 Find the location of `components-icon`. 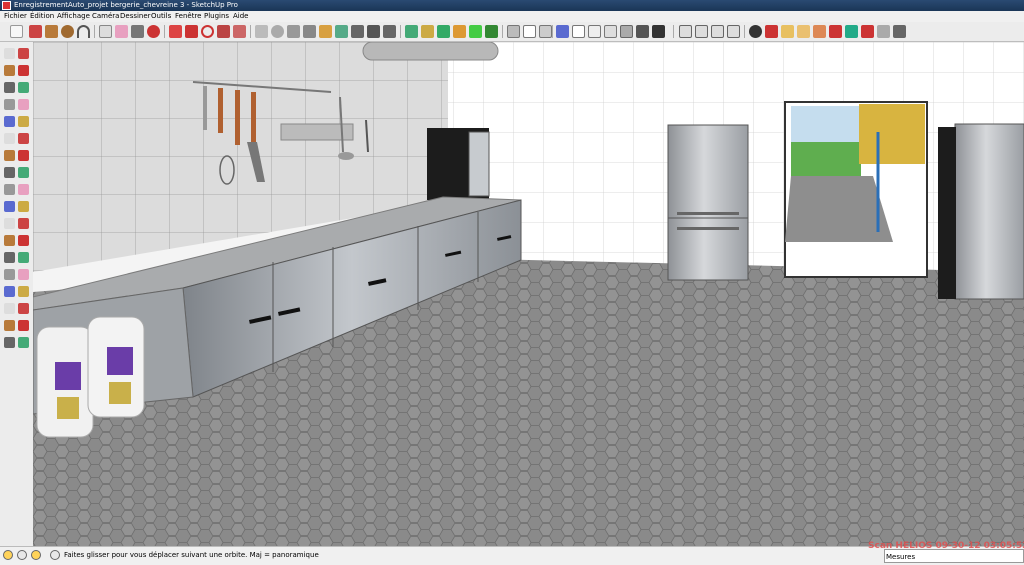

components-icon is located at coordinates (443, 31).